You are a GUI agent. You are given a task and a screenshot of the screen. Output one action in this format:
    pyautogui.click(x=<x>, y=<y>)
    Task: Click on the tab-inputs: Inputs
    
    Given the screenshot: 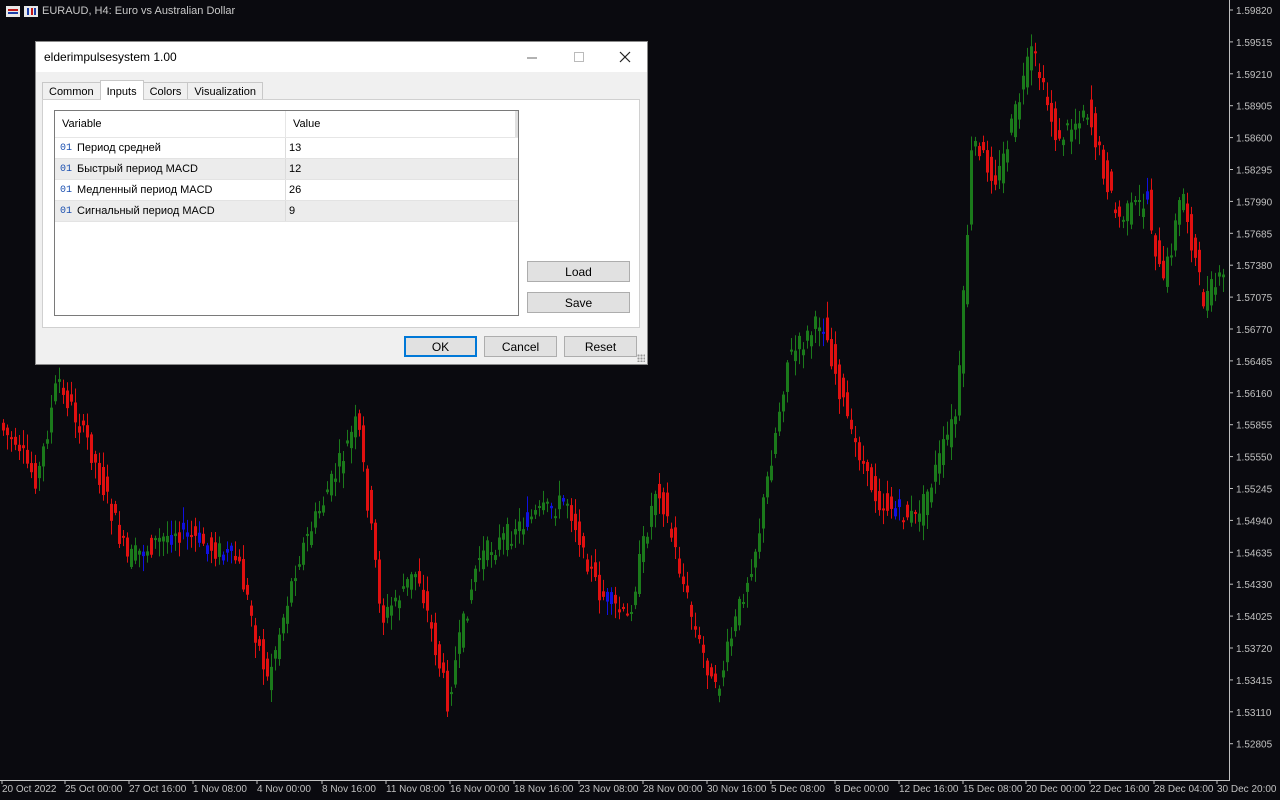 What is the action you would take?
    pyautogui.click(x=121, y=90)
    